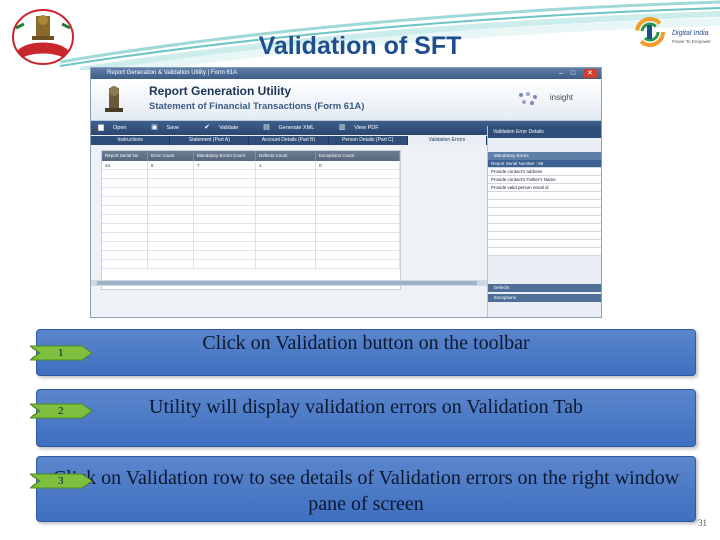  I want to click on tab-account-details: Account Details (Part B), so click(289, 140).